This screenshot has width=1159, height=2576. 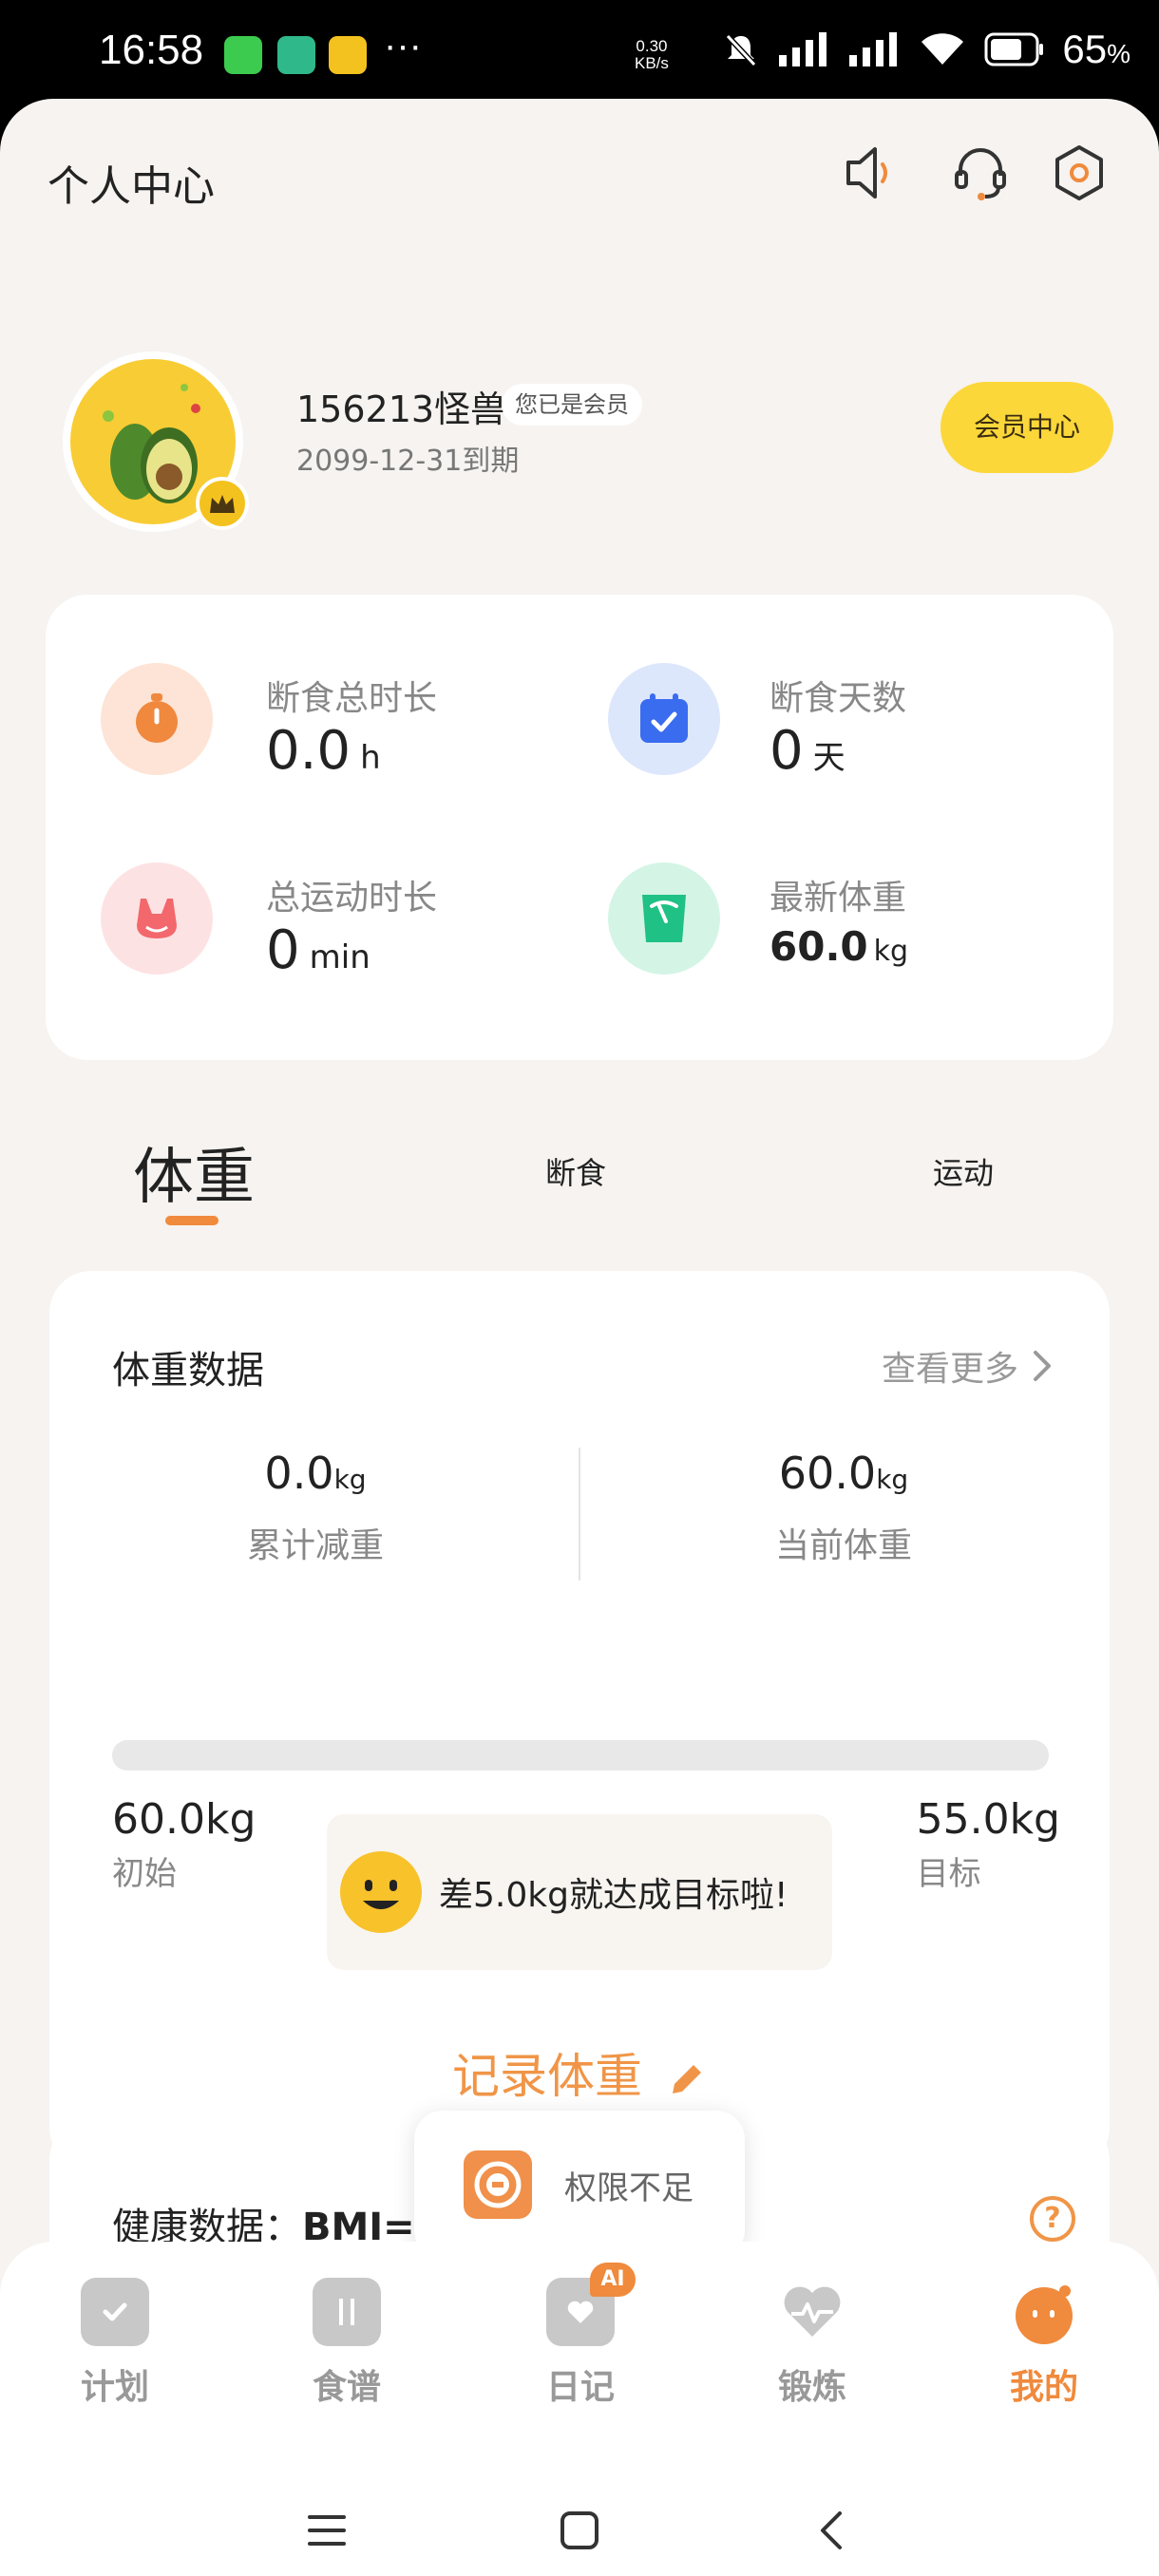 I want to click on goal-tip: 差5.0kg就达成目标啦!, so click(x=579, y=1892).